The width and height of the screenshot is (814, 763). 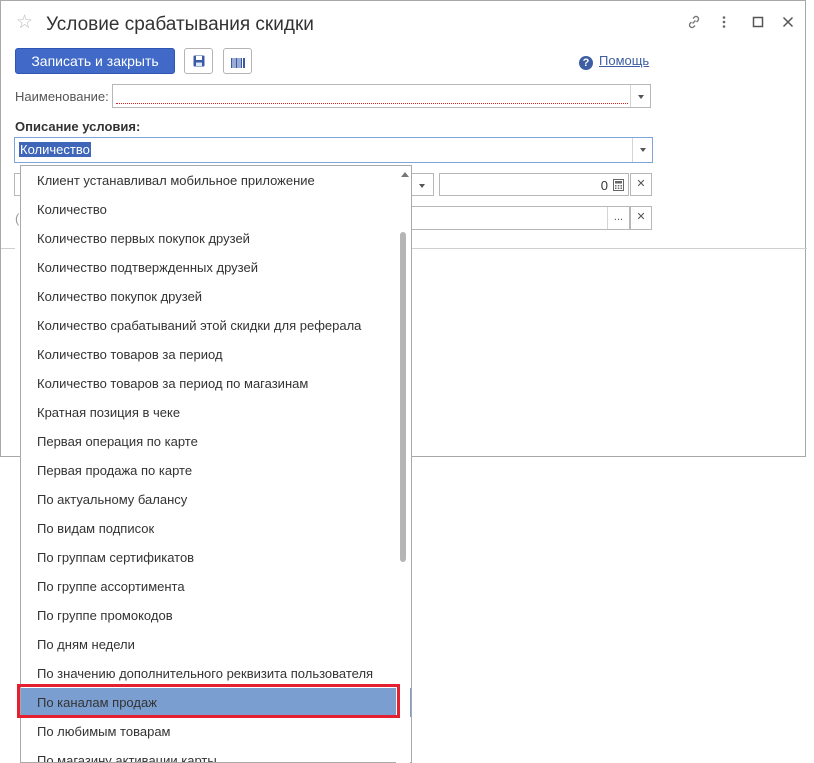 I want to click on dropdown-item: Кратная позиция в чеке, so click(x=216, y=412).